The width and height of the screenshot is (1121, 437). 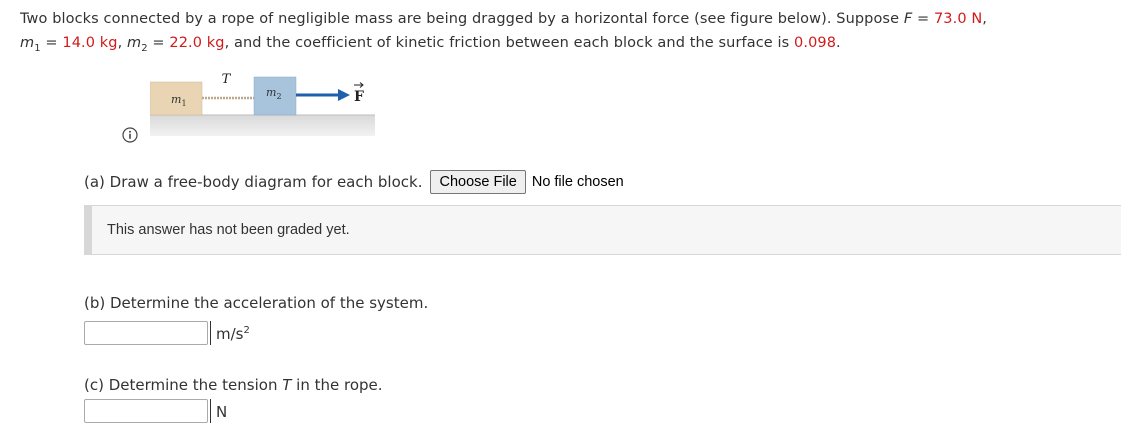 What do you see at coordinates (478, 182) in the screenshot?
I see `choose-file-button: Choose File` at bounding box center [478, 182].